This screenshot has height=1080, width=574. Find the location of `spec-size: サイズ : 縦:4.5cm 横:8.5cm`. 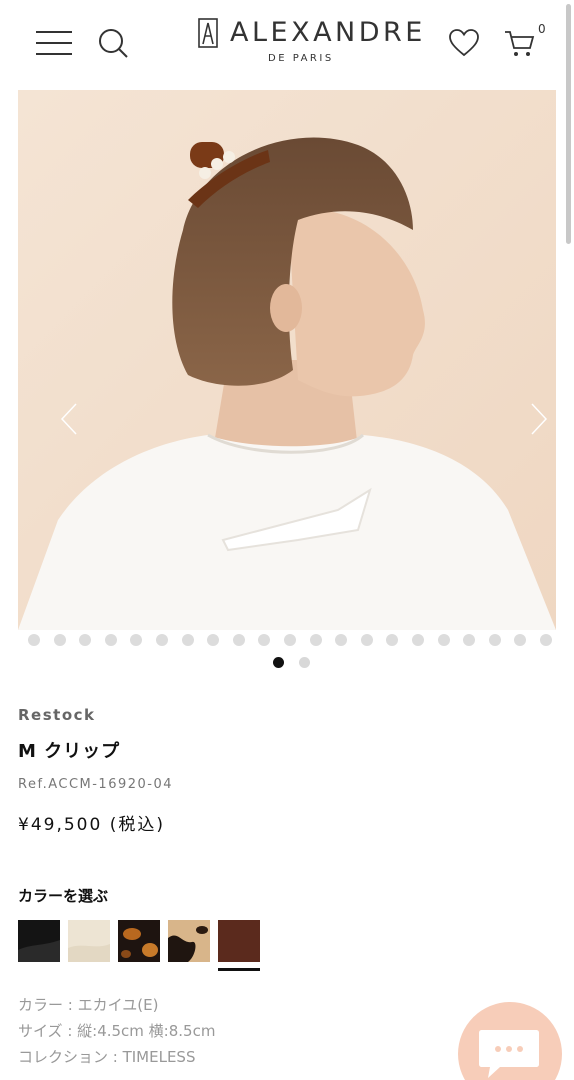

spec-size: サイズ : 縦:4.5cm 横:8.5cm is located at coordinates (117, 1031).